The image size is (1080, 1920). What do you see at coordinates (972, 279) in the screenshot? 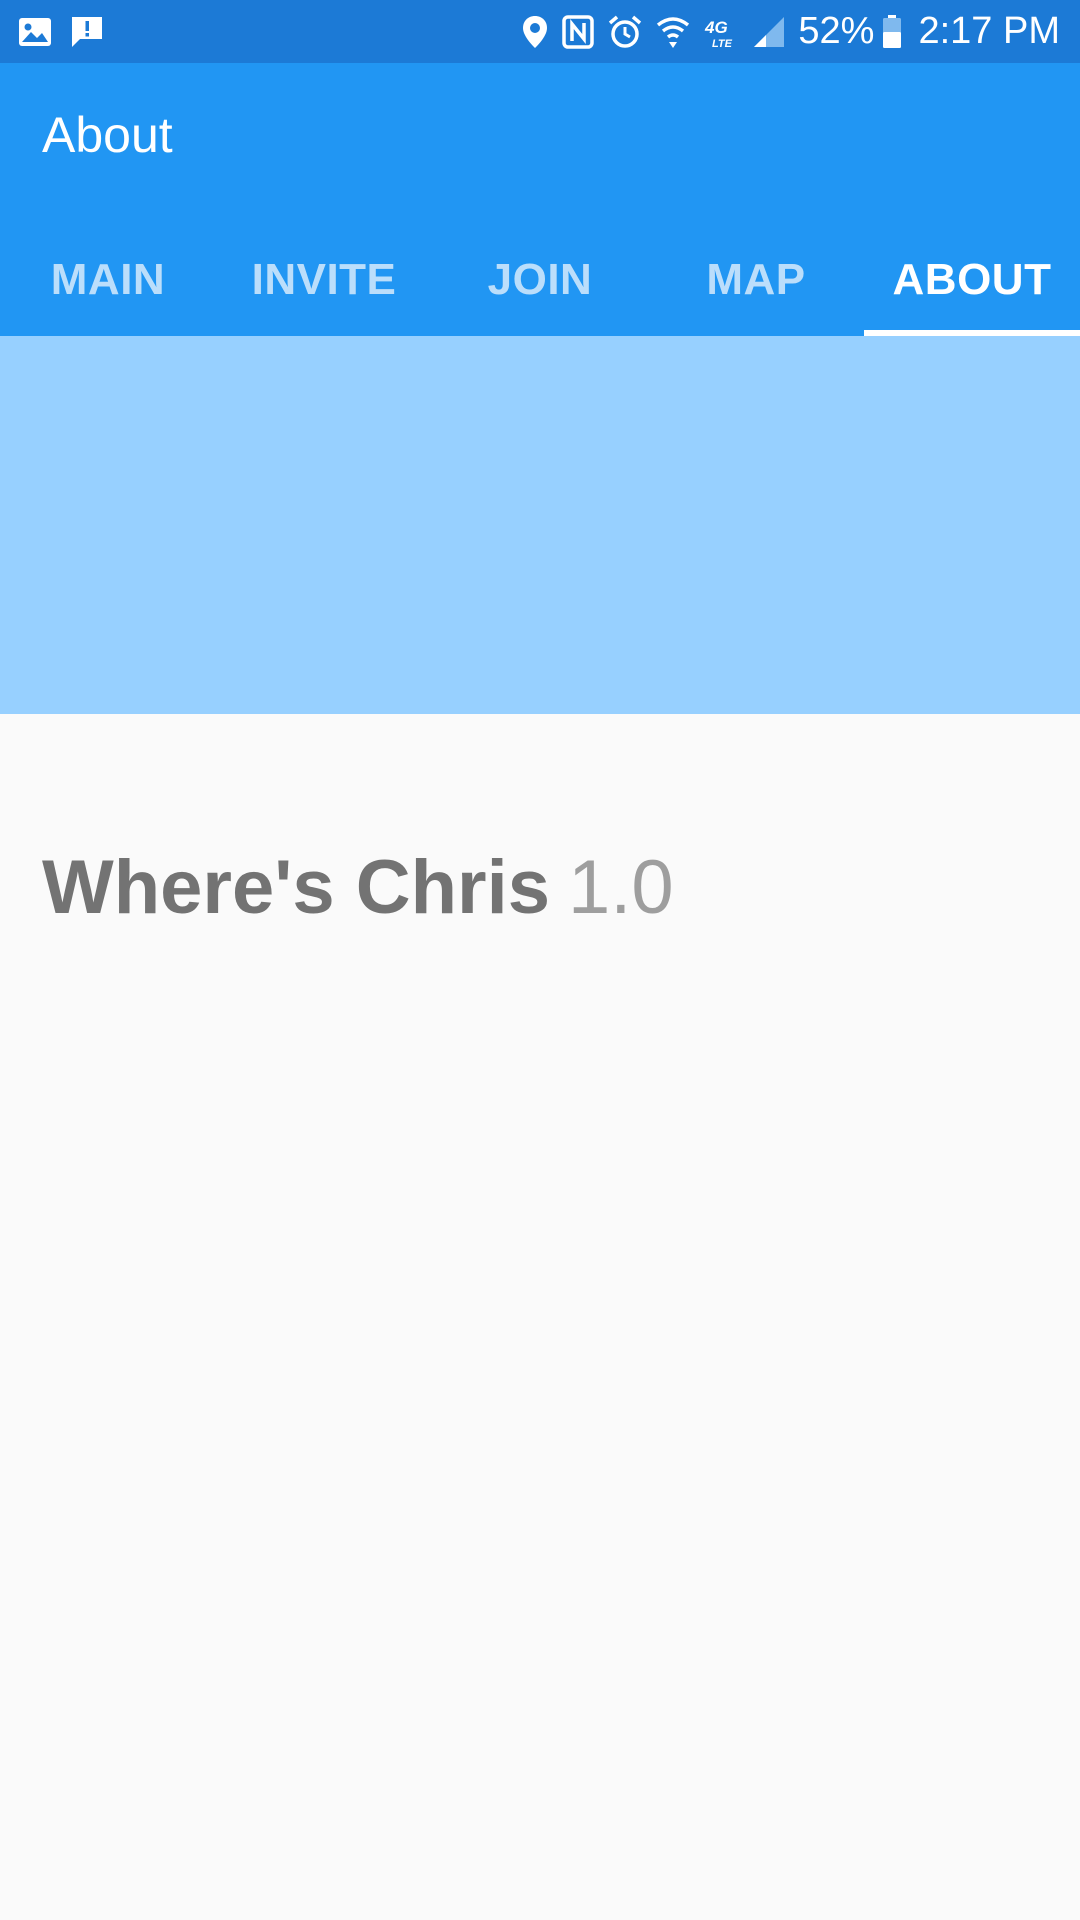
I see `tab-about-label: ABOUT` at bounding box center [972, 279].